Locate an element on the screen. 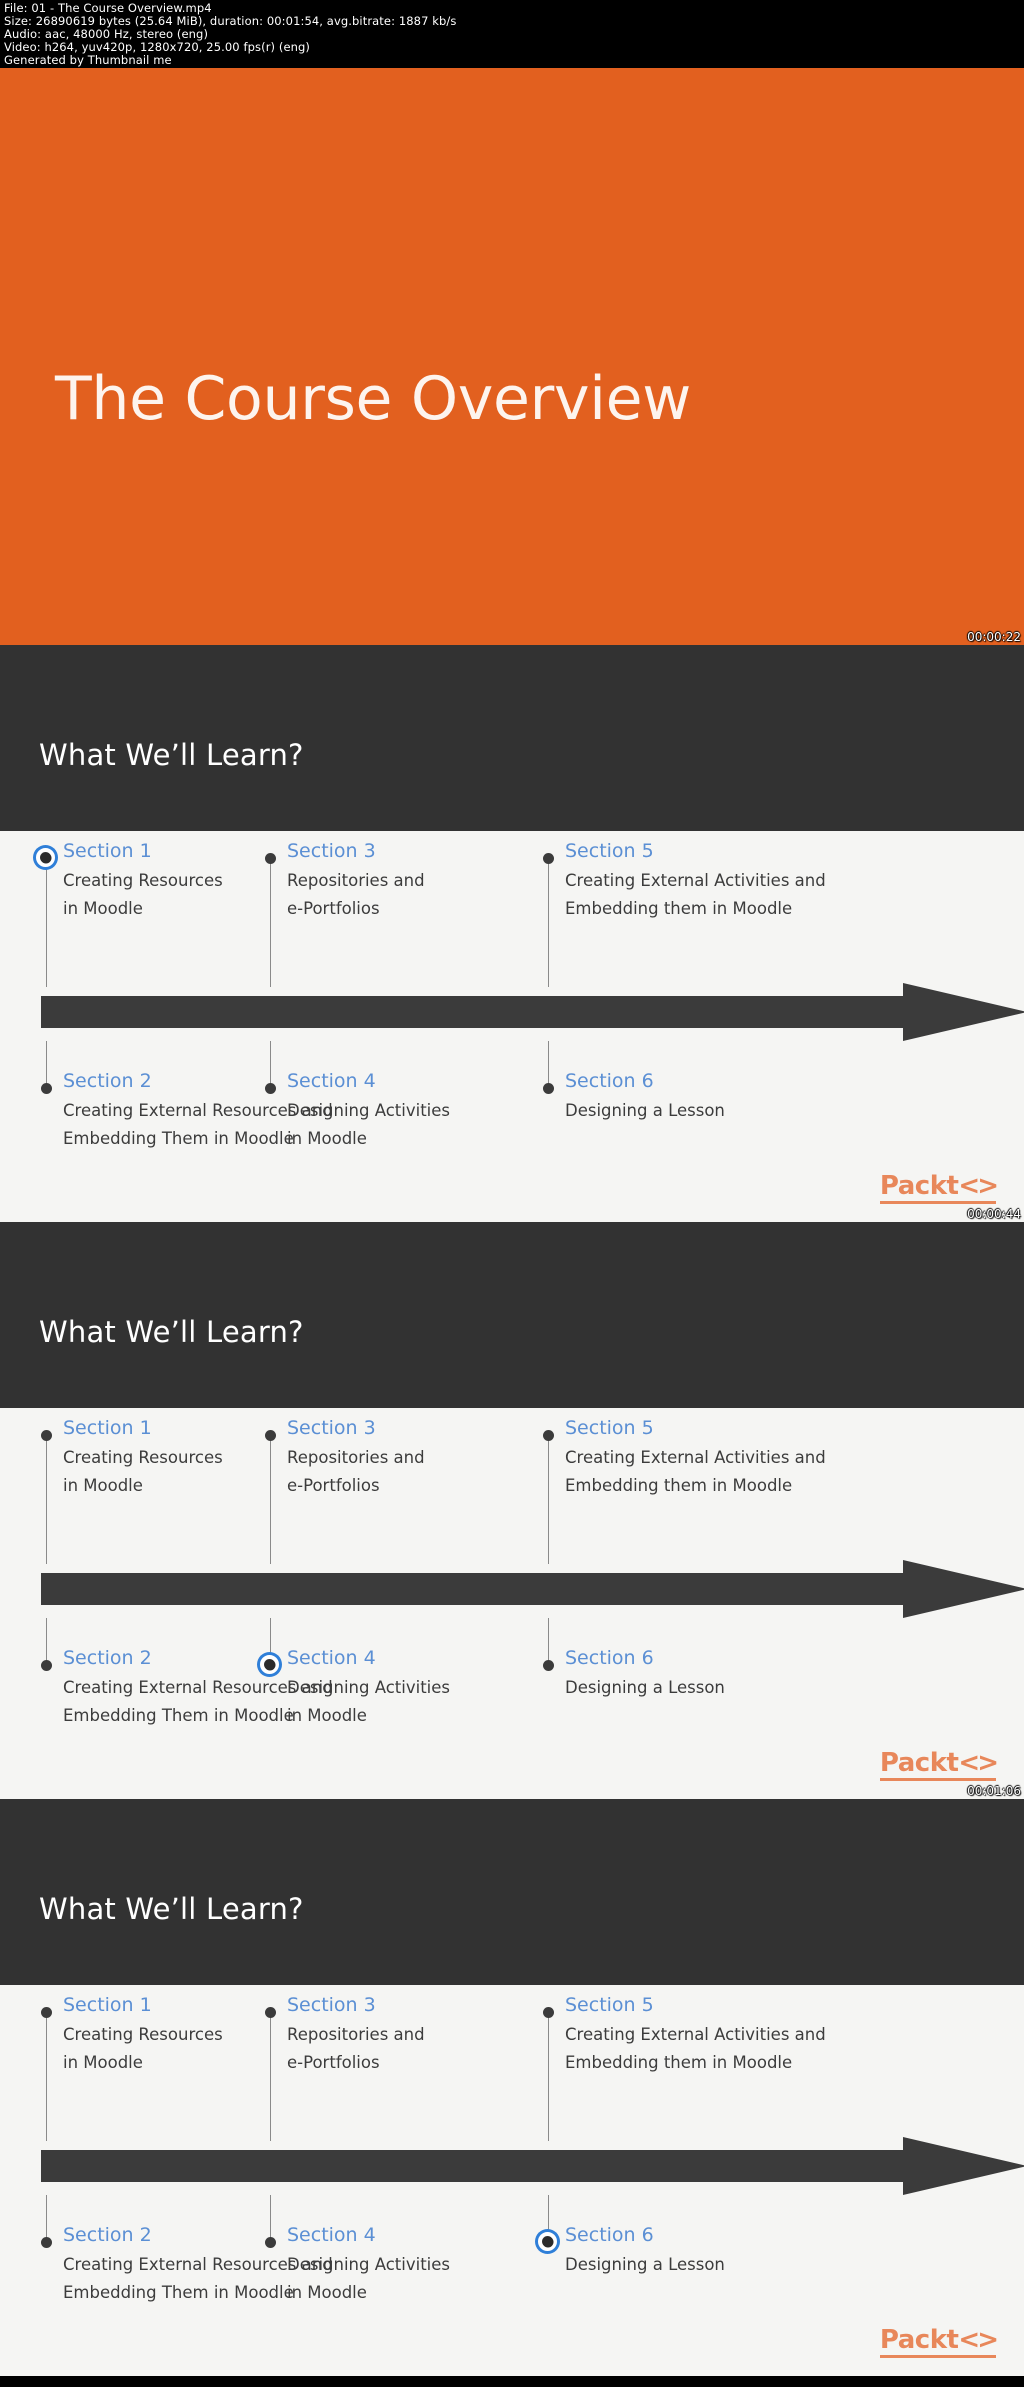  timestamp-overlay: 00:01:06 is located at coordinates (994, 1791).